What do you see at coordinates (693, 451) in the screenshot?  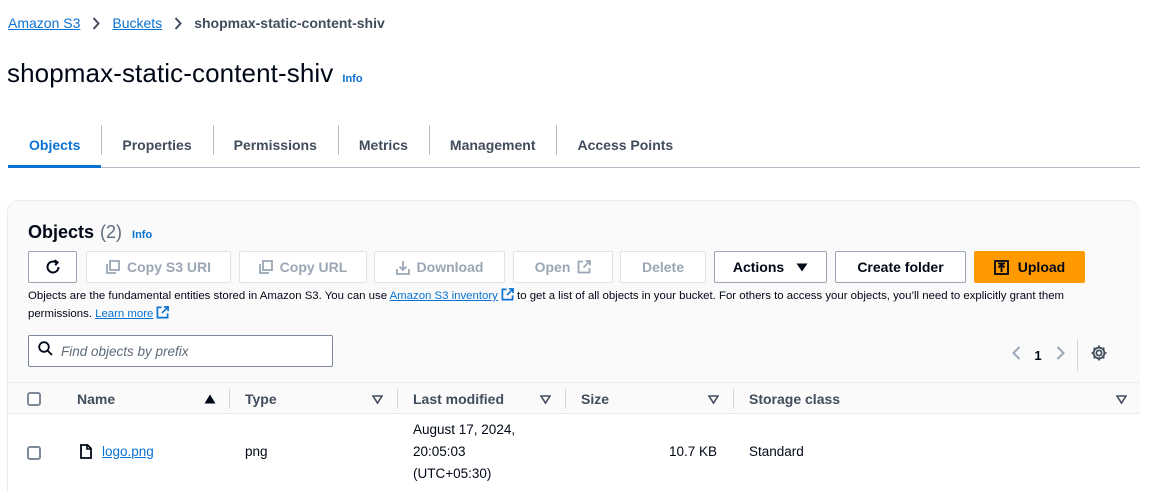 I see `object-size: 10.7 KB` at bounding box center [693, 451].